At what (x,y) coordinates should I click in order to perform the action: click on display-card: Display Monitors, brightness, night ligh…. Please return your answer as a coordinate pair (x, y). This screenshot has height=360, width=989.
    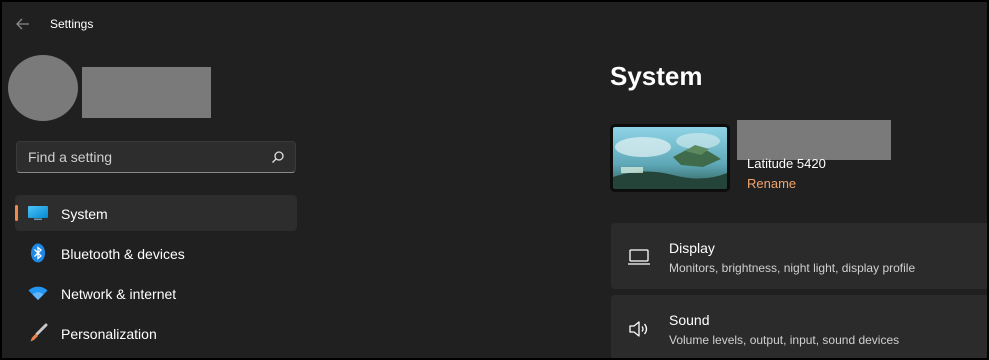
    Looking at the image, I should click on (799, 256).